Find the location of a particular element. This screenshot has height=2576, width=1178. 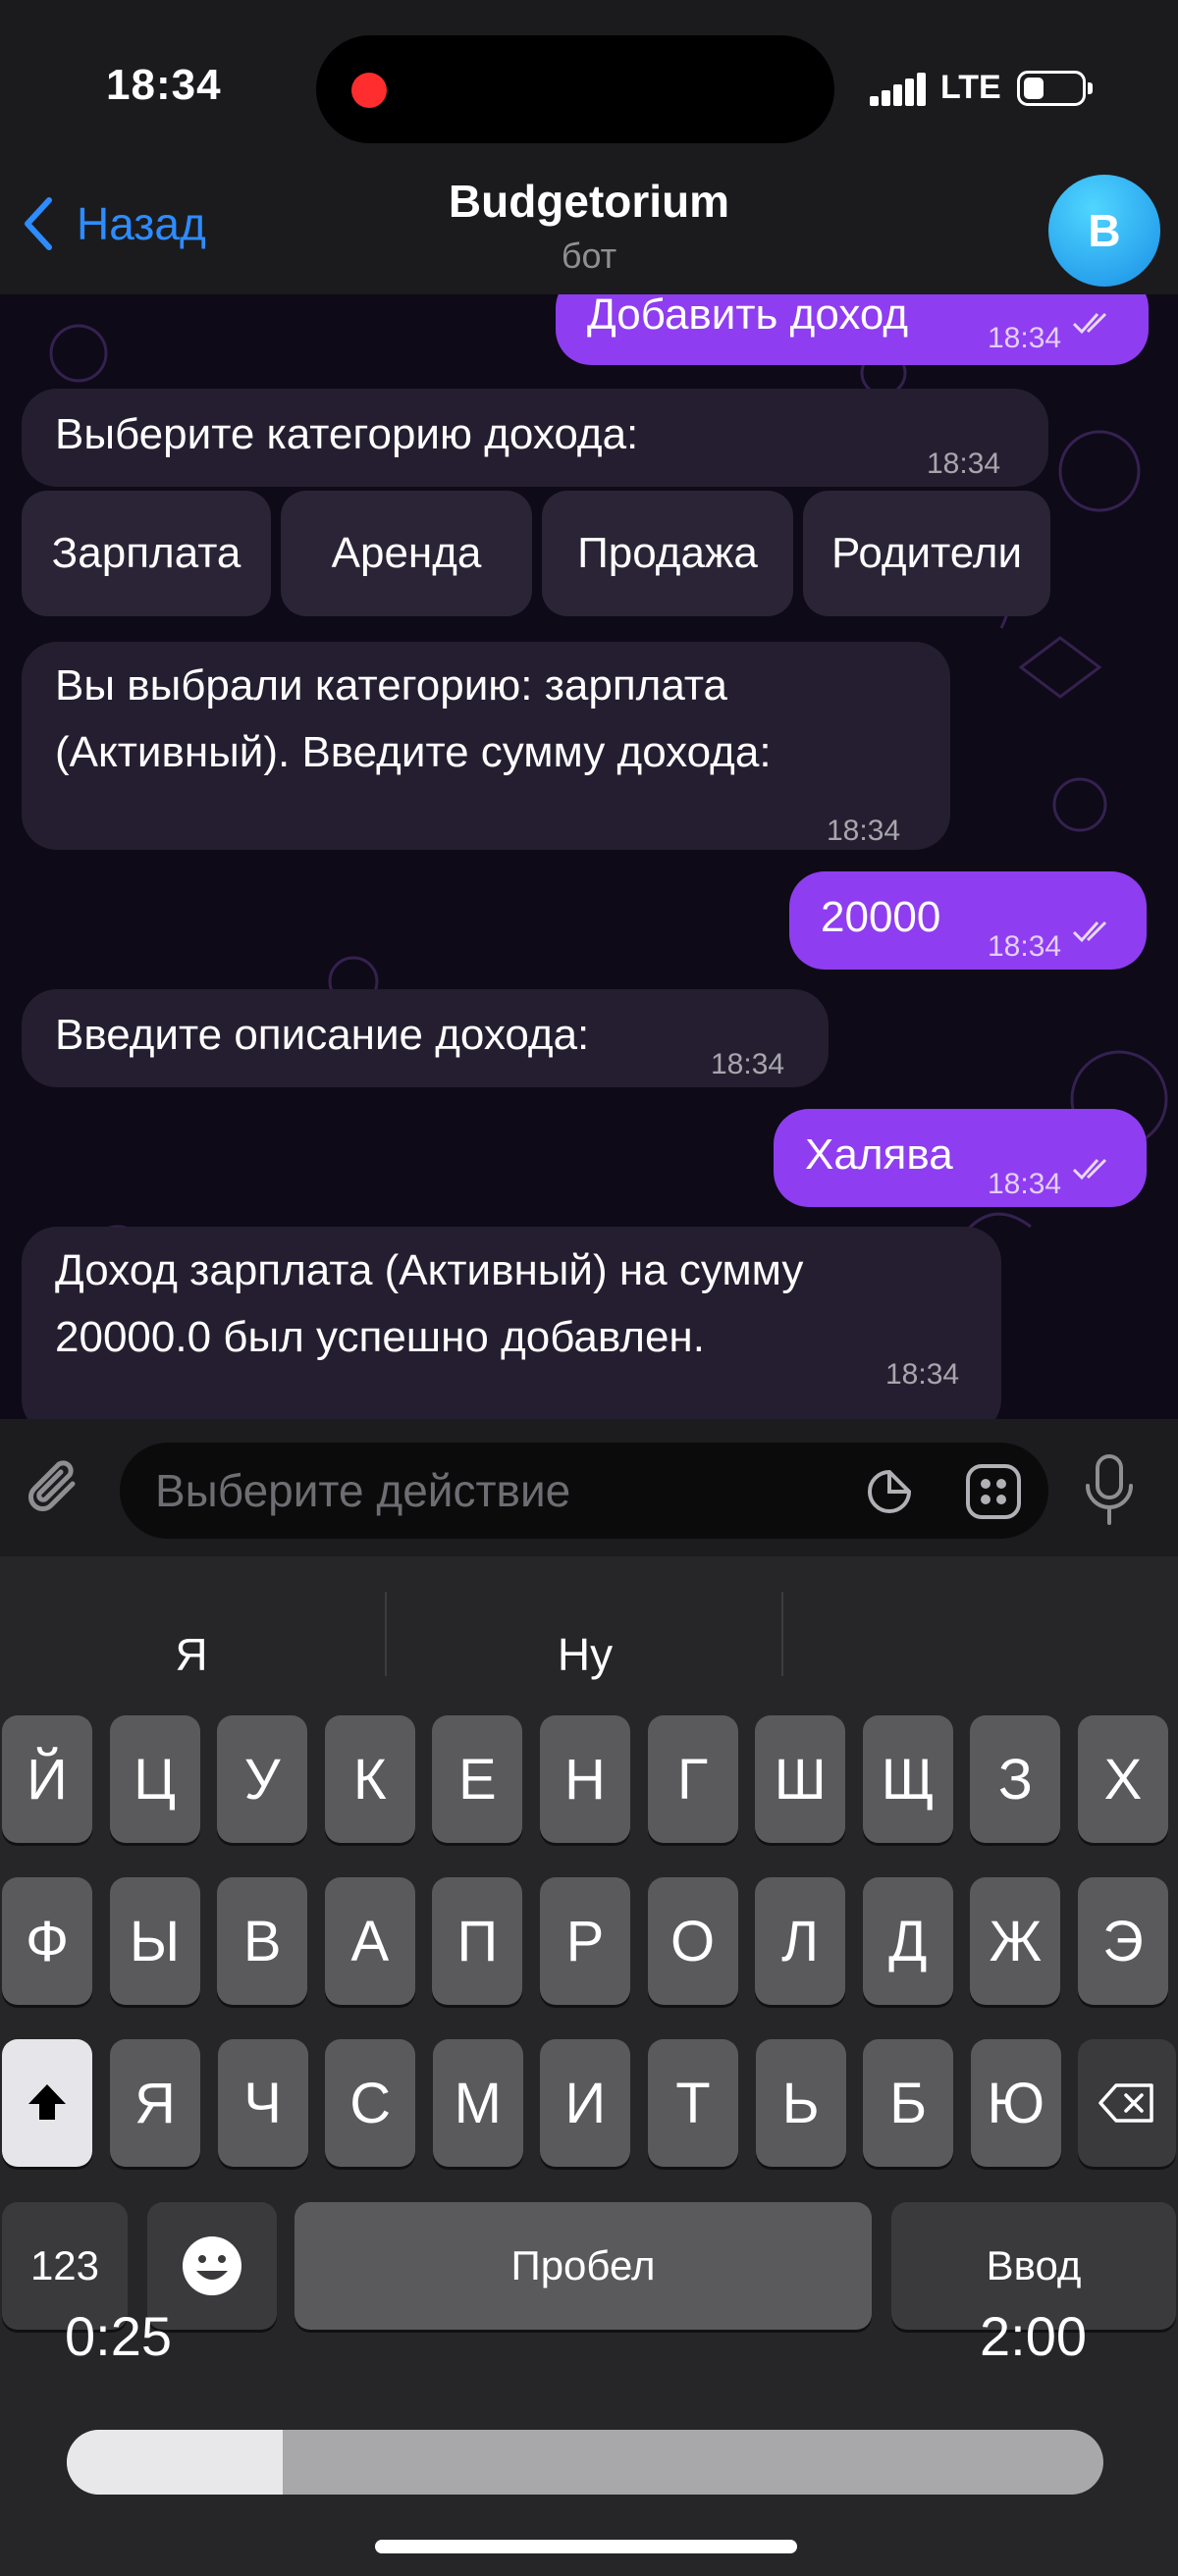

key-Х: Х is located at coordinates (1123, 1779).